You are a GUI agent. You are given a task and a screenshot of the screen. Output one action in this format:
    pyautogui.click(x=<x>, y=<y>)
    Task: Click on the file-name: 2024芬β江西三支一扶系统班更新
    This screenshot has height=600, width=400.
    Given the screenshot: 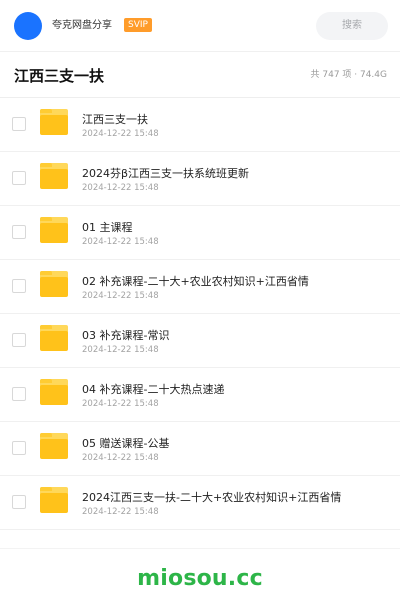 What is the action you would take?
    pyautogui.click(x=166, y=173)
    